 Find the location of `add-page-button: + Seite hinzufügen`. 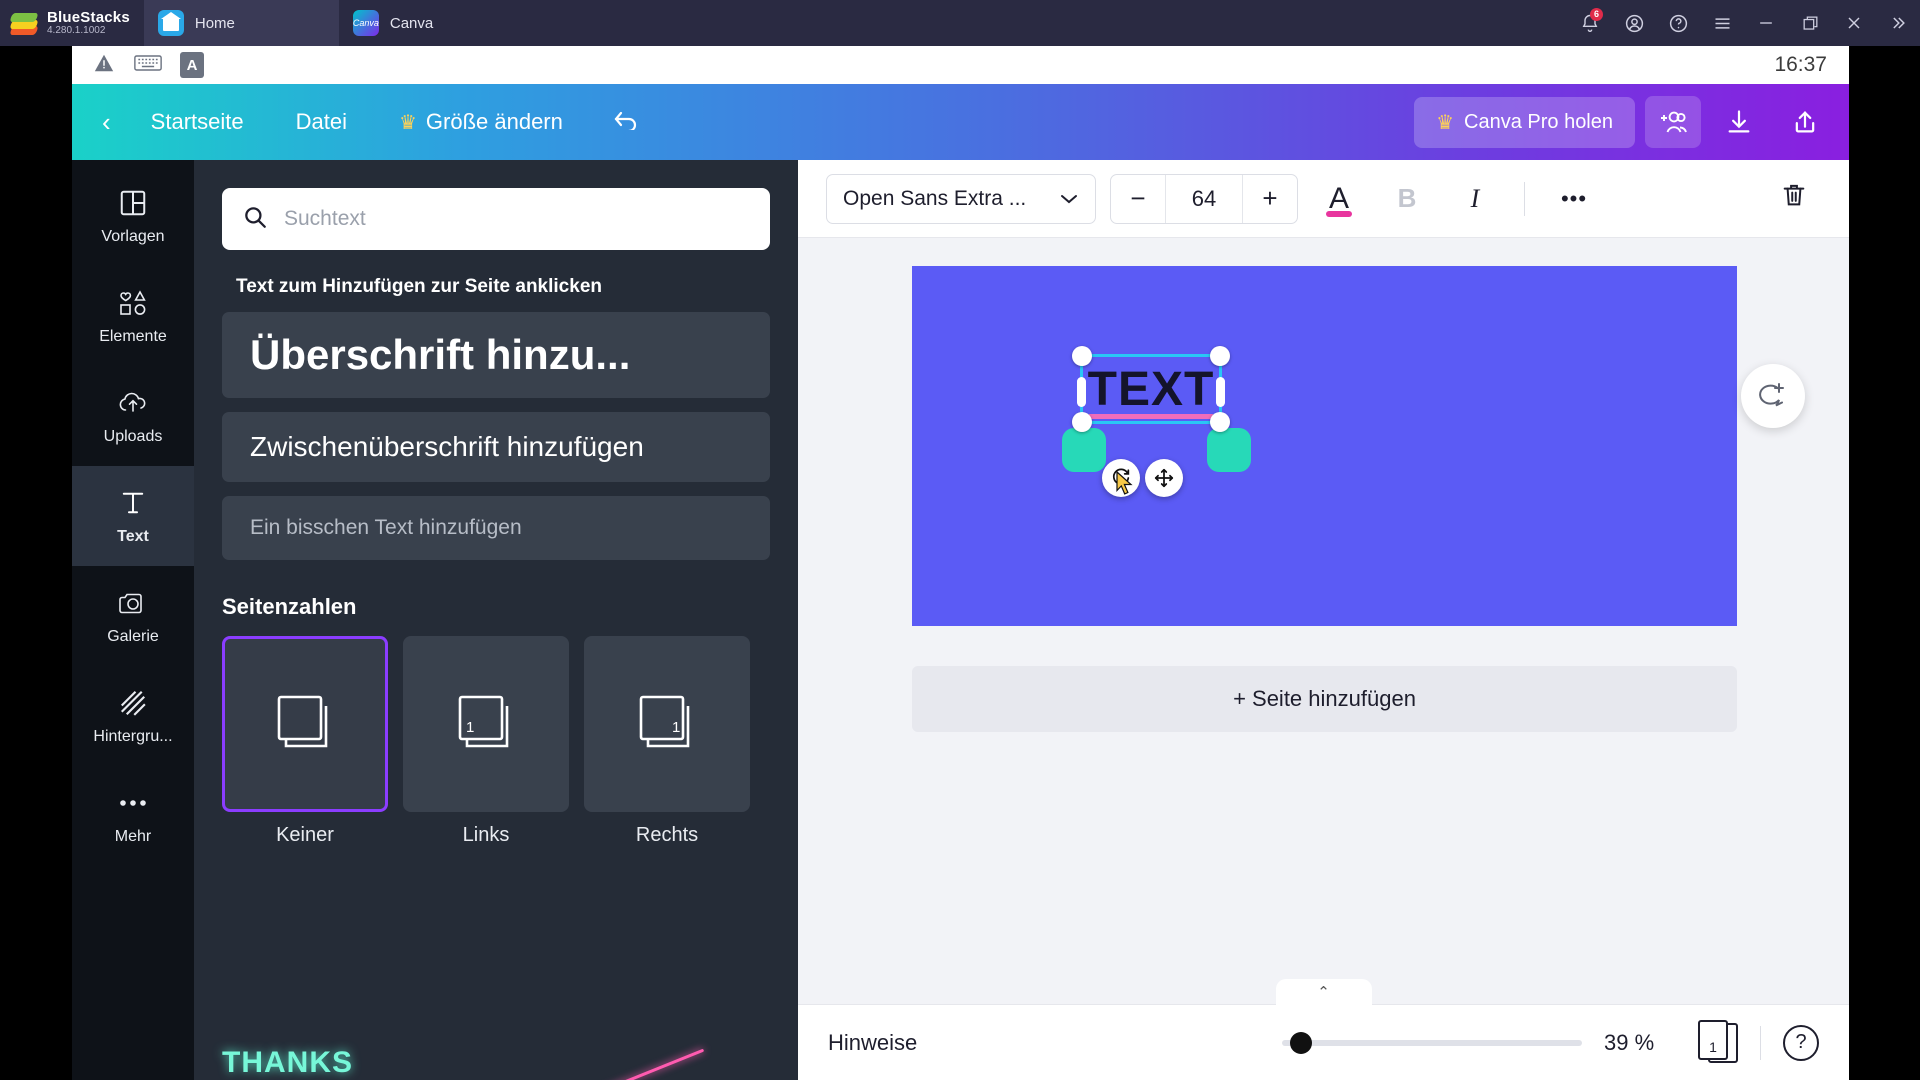

add-page-button: + Seite hinzufügen is located at coordinates (1324, 699).